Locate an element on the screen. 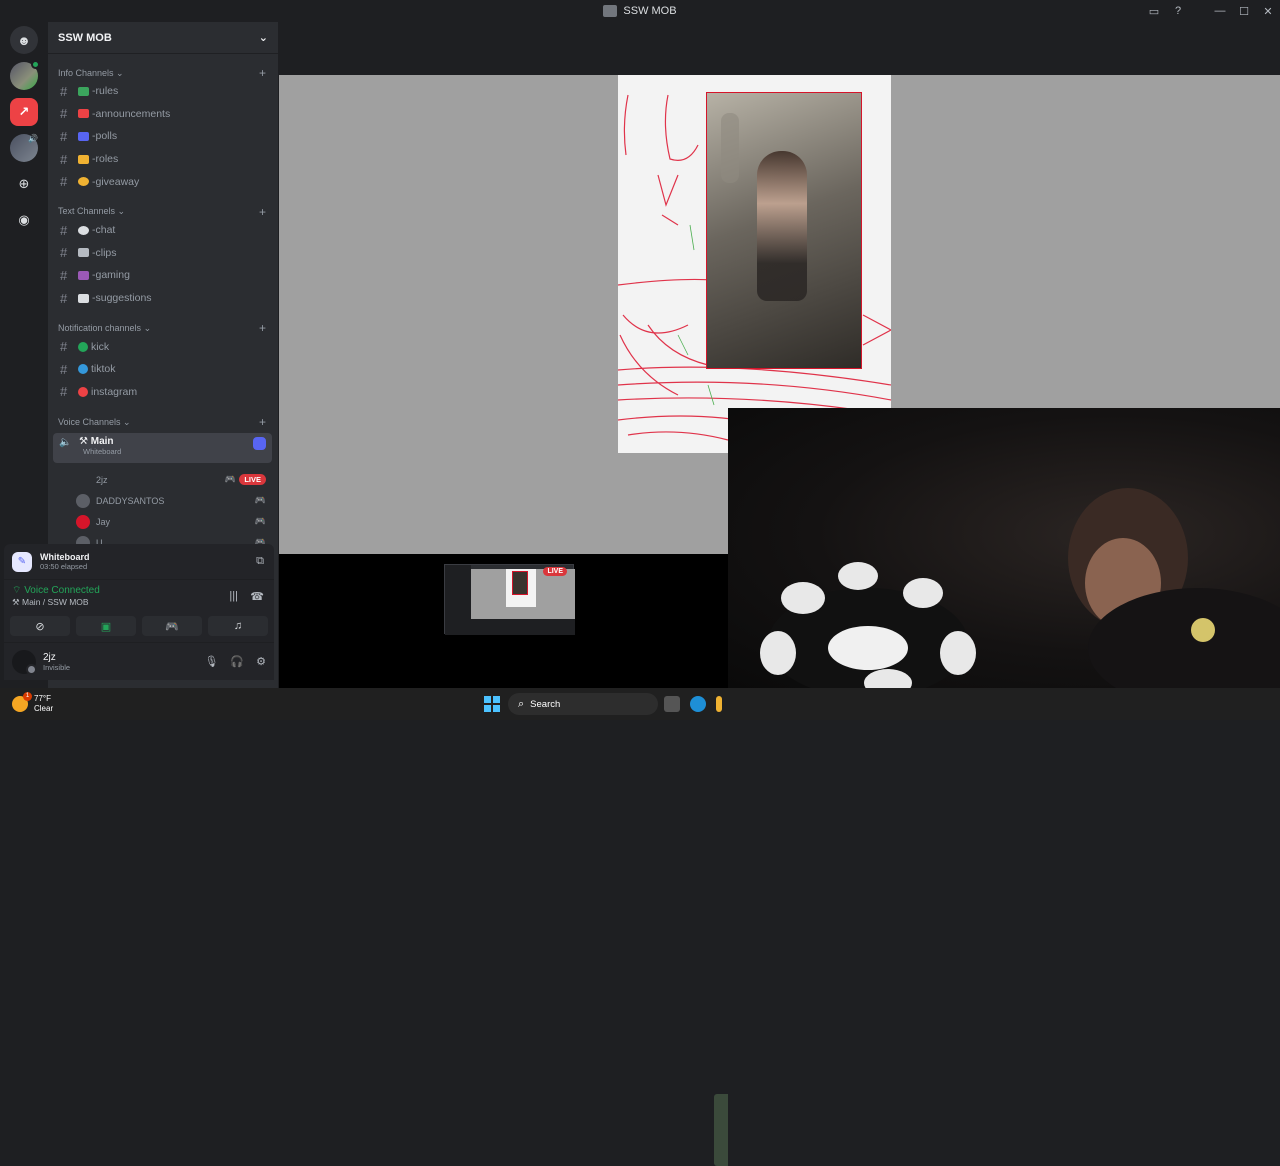  gear-icon: ⚙ is located at coordinates (261, 661).